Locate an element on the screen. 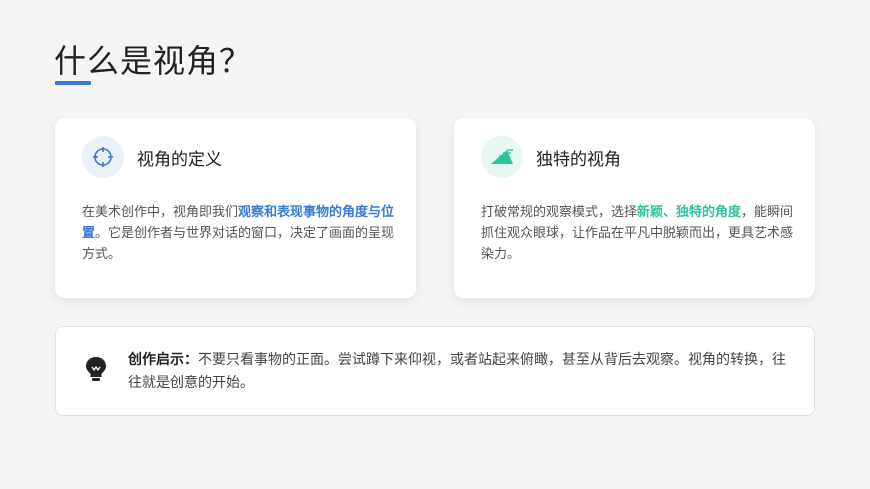  body-text: 。它是创作者与世界对话的窗口，决定了画面的呈现方式。 is located at coordinates (238, 244).